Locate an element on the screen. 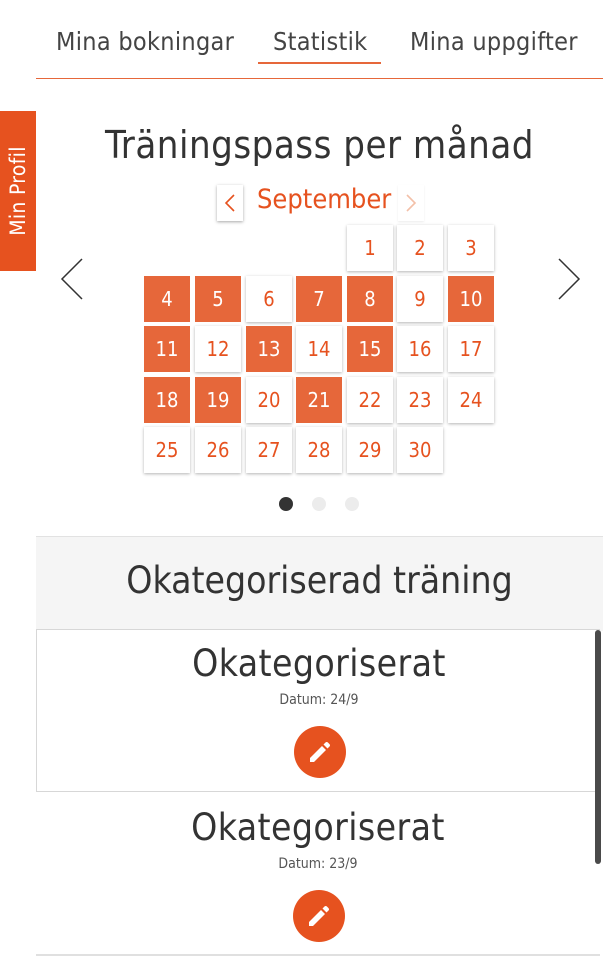 This screenshot has width=603, height=964. calendar-day-11: 11 is located at coordinates (167, 349).